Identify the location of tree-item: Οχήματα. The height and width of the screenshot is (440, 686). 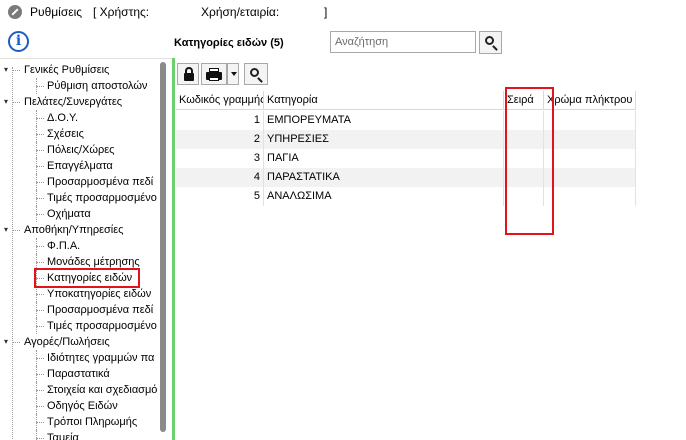
(86, 214).